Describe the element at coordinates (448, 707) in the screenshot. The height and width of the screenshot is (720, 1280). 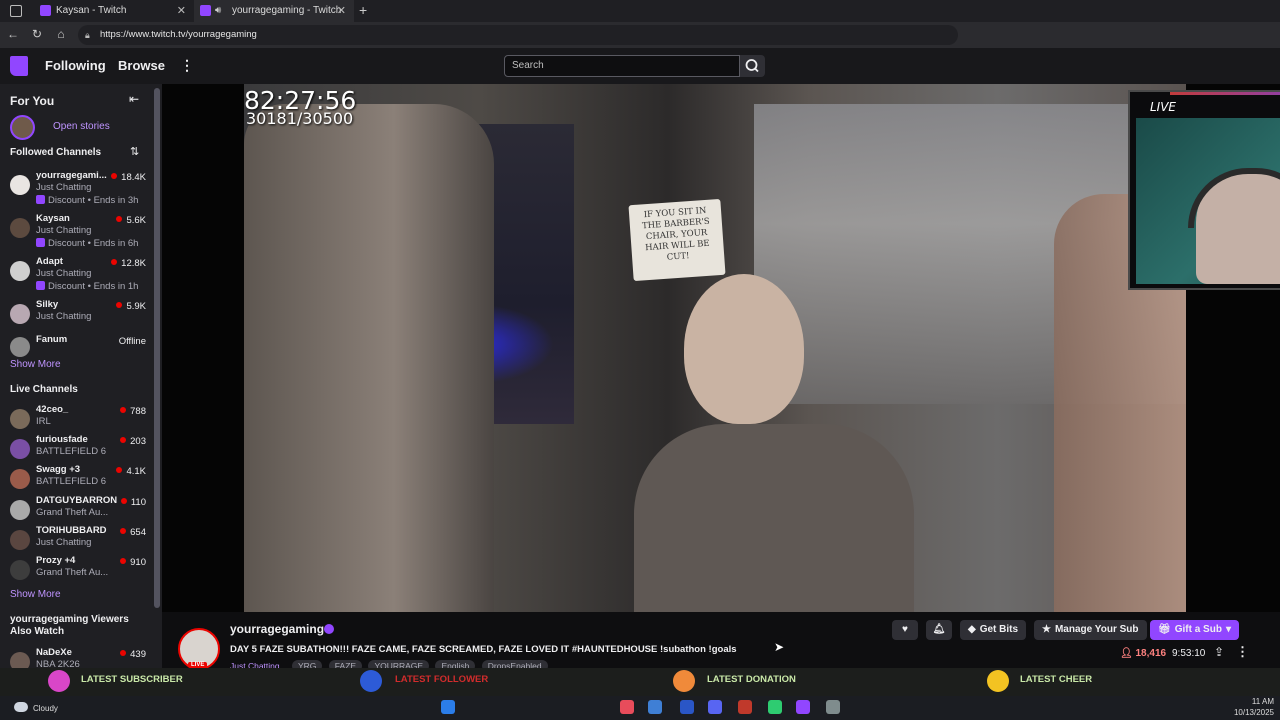
I see `start-menu-icon` at that location.